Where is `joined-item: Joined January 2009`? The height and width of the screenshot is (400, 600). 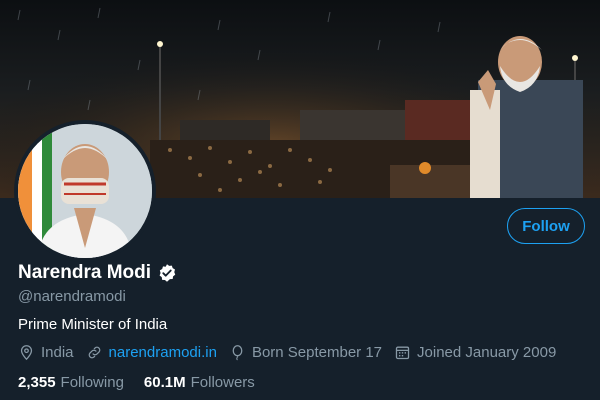 joined-item: Joined January 2009 is located at coordinates (475, 352).